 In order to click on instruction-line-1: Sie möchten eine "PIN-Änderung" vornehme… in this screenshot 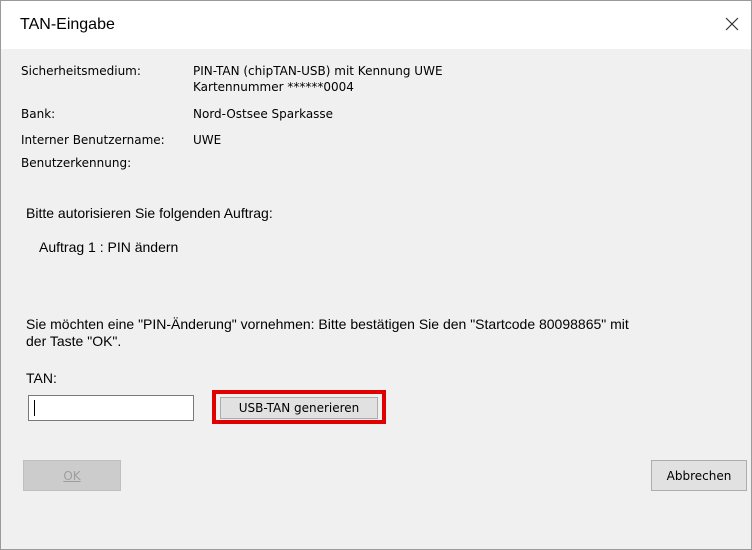, I will do `click(327, 324)`.